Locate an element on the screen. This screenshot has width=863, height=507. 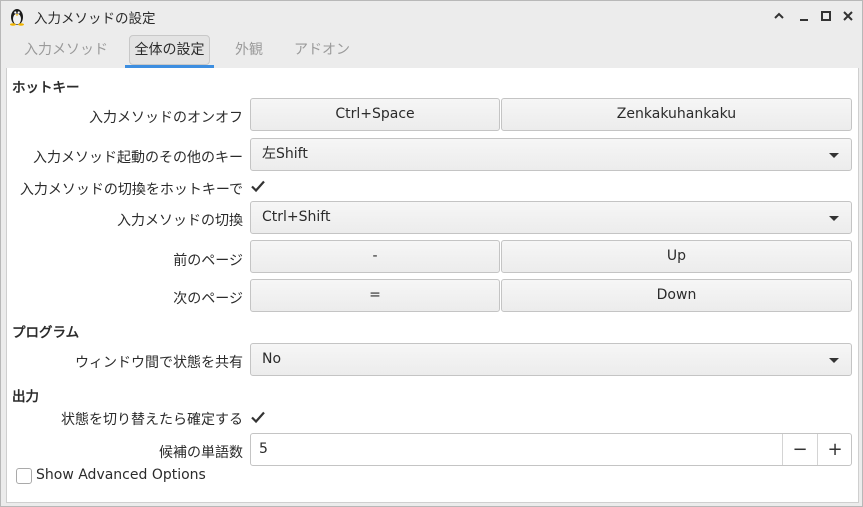
candidate-words-input: 5 is located at coordinates (263, 449).